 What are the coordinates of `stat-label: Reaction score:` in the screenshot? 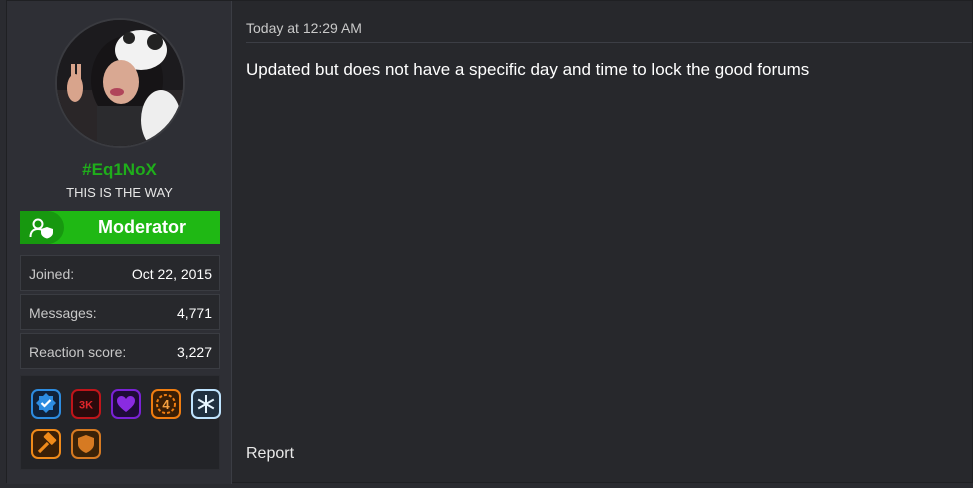 It's located at (78, 352).